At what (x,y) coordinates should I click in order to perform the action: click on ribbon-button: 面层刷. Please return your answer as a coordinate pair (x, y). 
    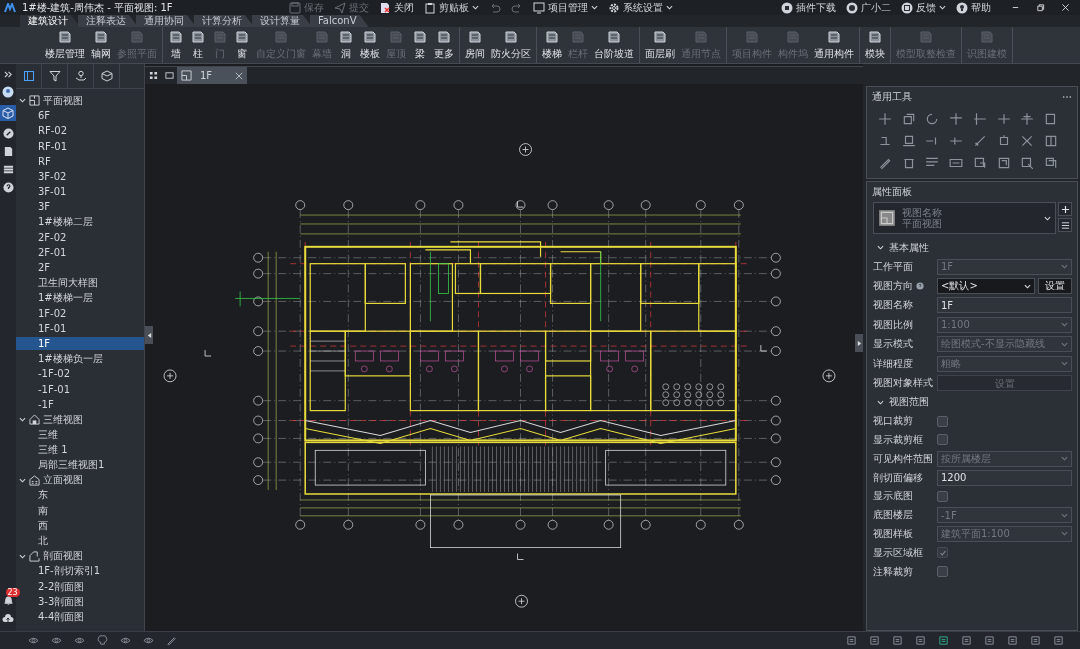
    Looking at the image, I should click on (660, 45).